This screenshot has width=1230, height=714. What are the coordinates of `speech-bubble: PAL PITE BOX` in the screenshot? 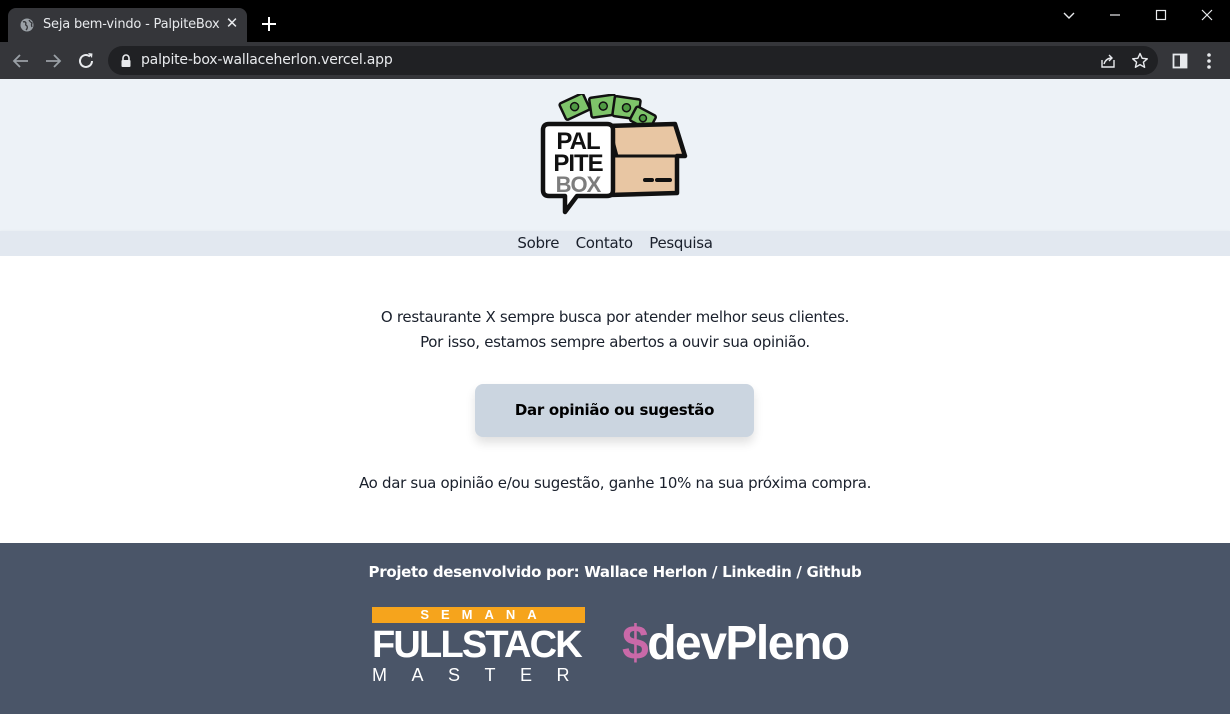 It's located at (578, 168).